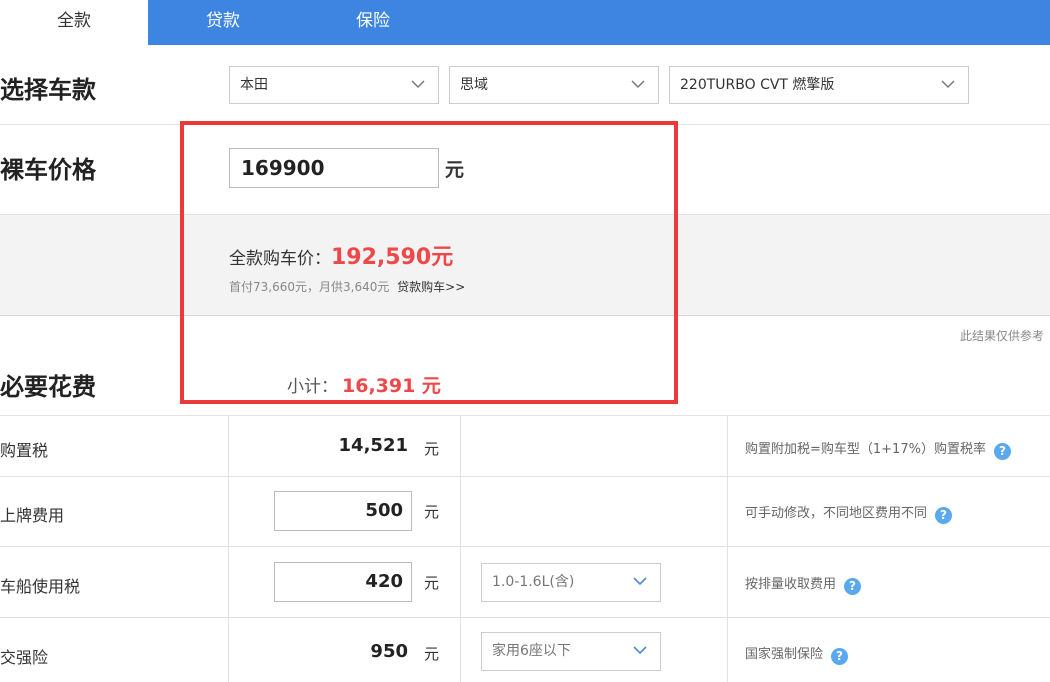 The height and width of the screenshot is (682, 1050). Describe the element at coordinates (392, 257) in the screenshot. I see `full-price-value: 192,590元` at that location.